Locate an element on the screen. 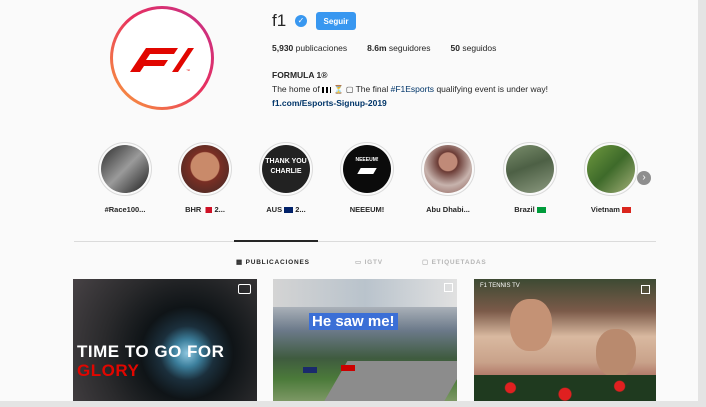 The width and height of the screenshot is (706, 407). profile-website-link: f1.com/Esports-Signup-2019 is located at coordinates (329, 103).